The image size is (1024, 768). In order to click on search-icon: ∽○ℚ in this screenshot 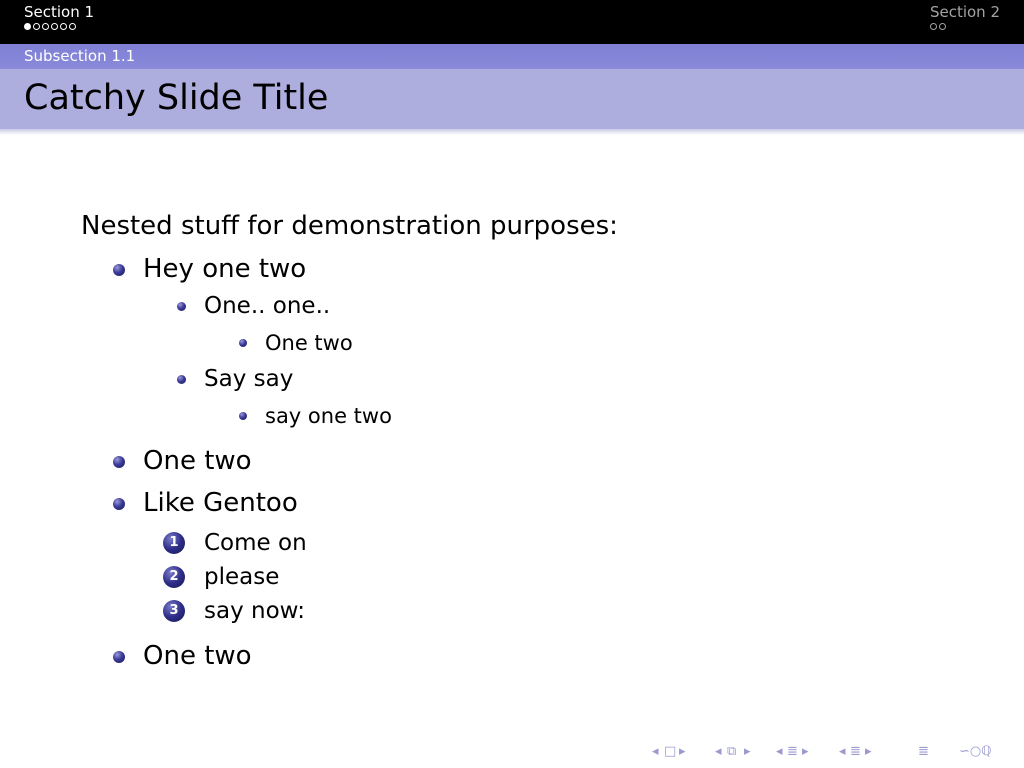, I will do `click(975, 752)`.